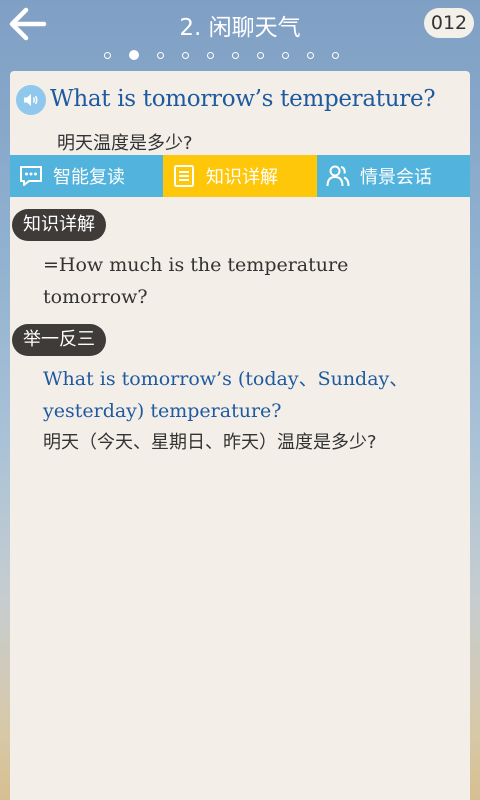 This screenshot has height=800, width=480. I want to click on function-tabs: 智能复读 知识详解 情景会话, so click(240, 176).